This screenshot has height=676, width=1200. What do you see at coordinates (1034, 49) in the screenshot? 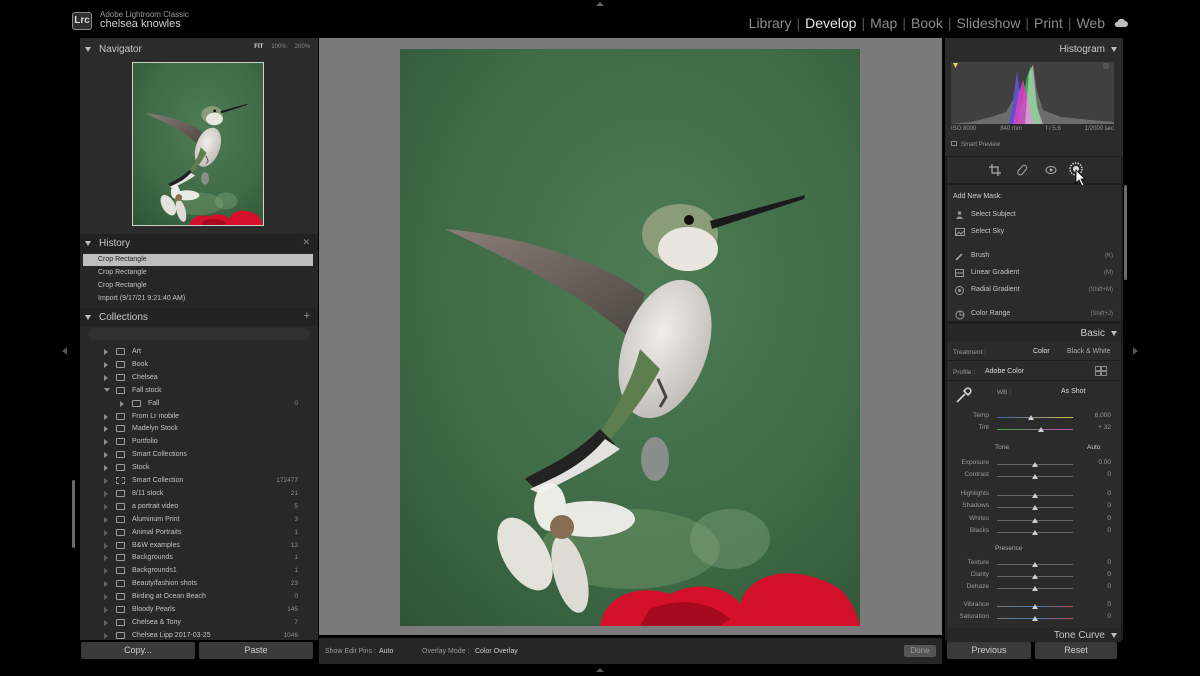
I see `histogram-header: Histogram` at bounding box center [1034, 49].